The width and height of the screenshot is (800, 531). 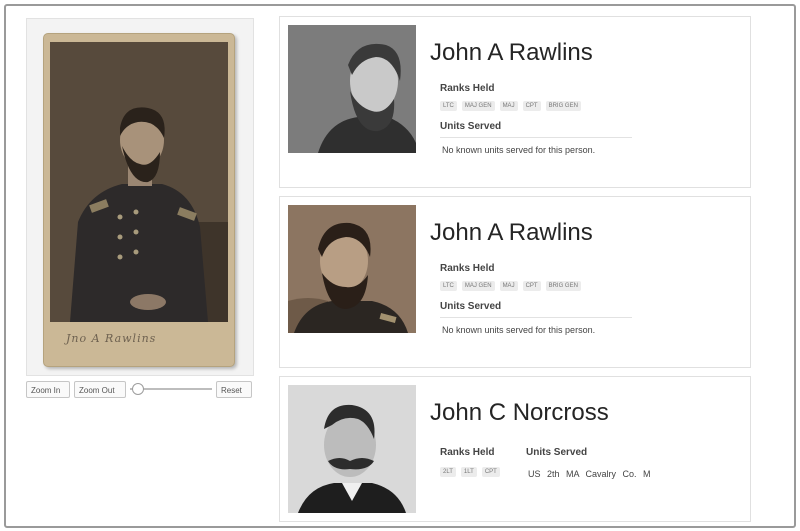 What do you see at coordinates (519, 413) in the screenshot?
I see `person-name: John C Norcross` at bounding box center [519, 413].